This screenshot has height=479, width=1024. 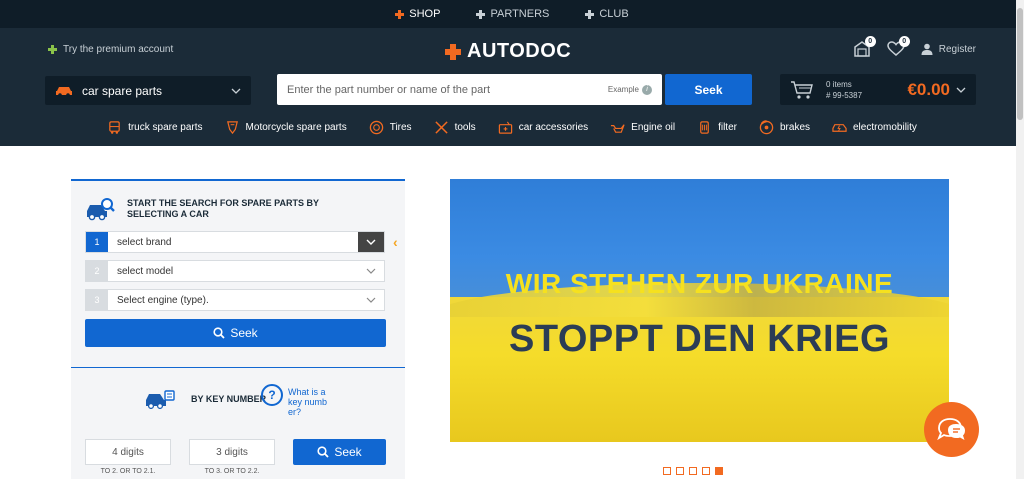 I want to click on topnav-shop: SHOP, so click(x=417, y=14).